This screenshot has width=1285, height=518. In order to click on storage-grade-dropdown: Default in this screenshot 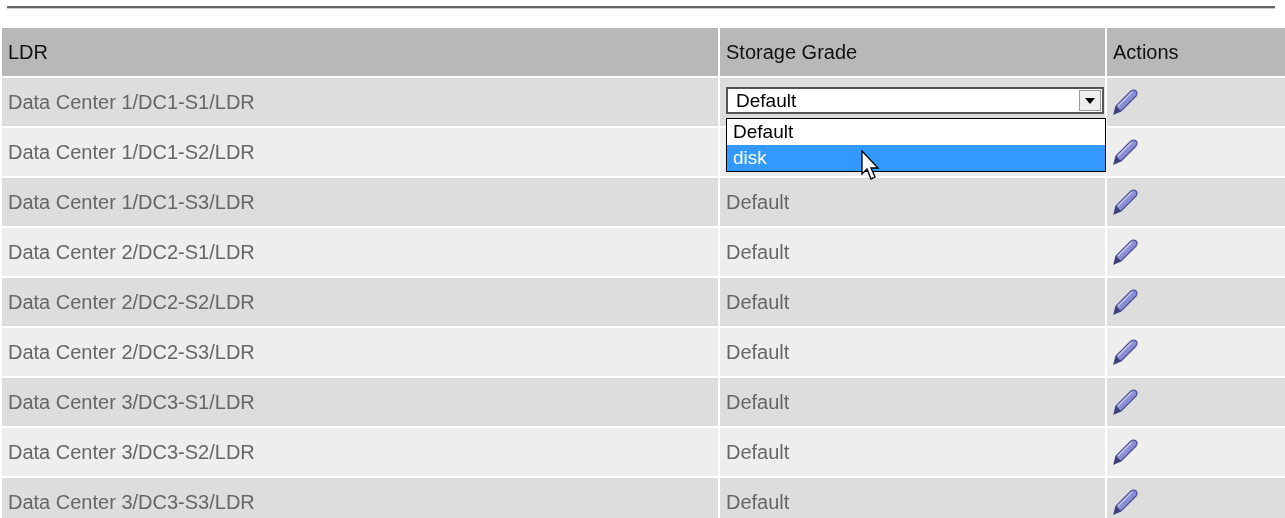, I will do `click(915, 100)`.